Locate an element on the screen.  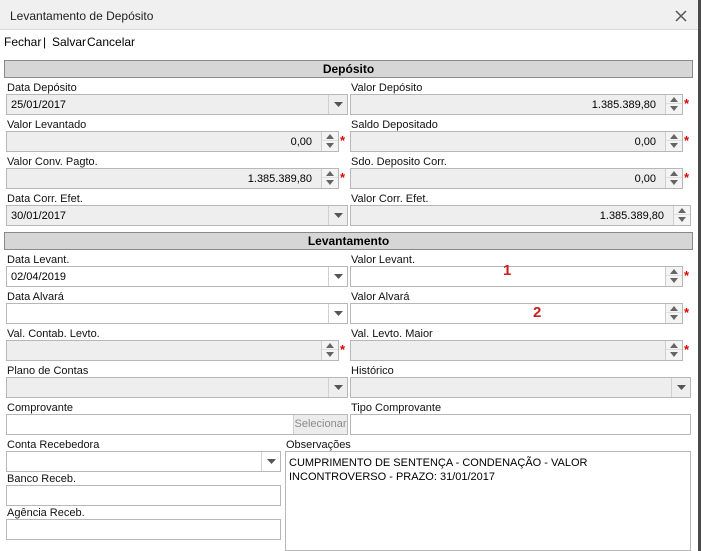
conta-recebedora-field is located at coordinates (143, 461).